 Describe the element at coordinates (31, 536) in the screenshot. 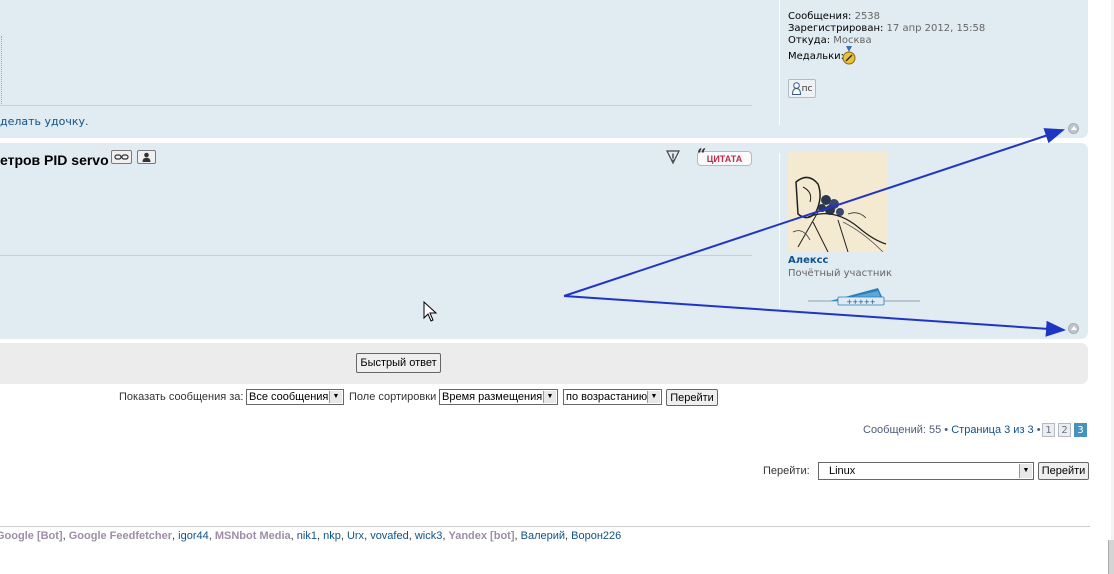

I see `online-user-link: Google [Bot]` at that location.